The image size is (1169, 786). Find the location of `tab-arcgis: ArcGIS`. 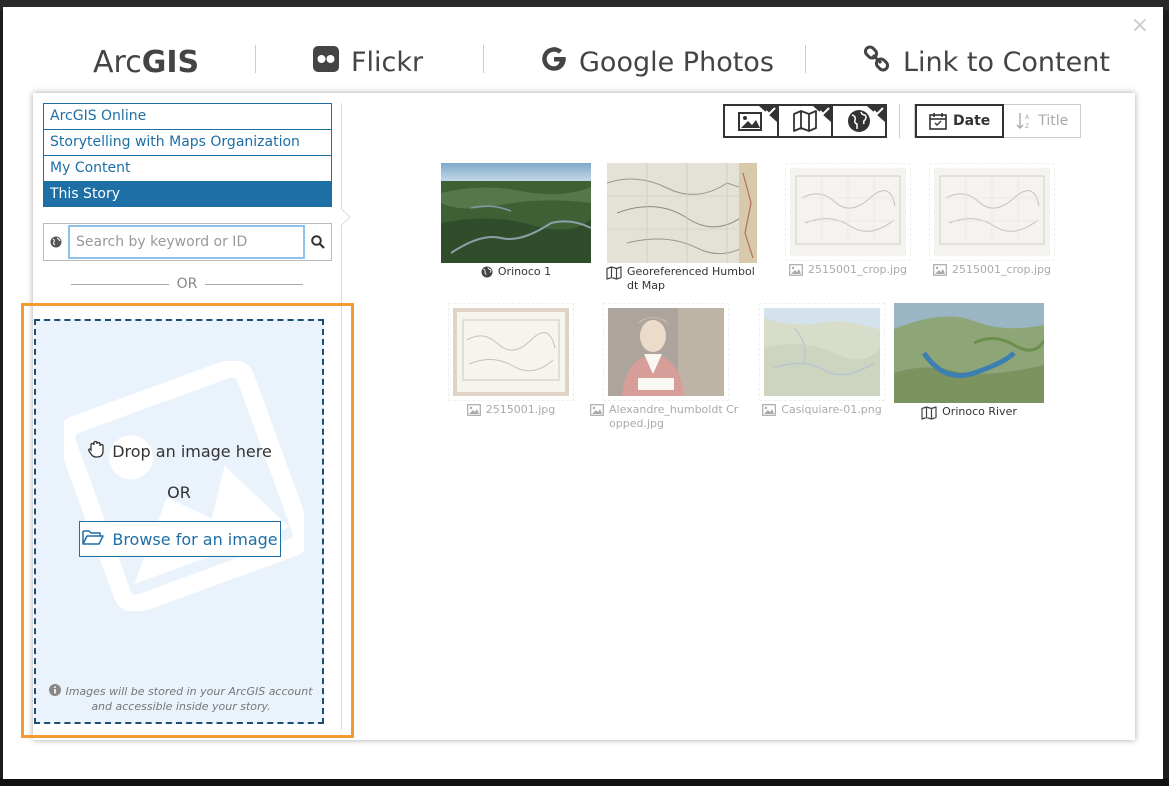

tab-arcgis: ArcGIS is located at coordinates (146, 62).